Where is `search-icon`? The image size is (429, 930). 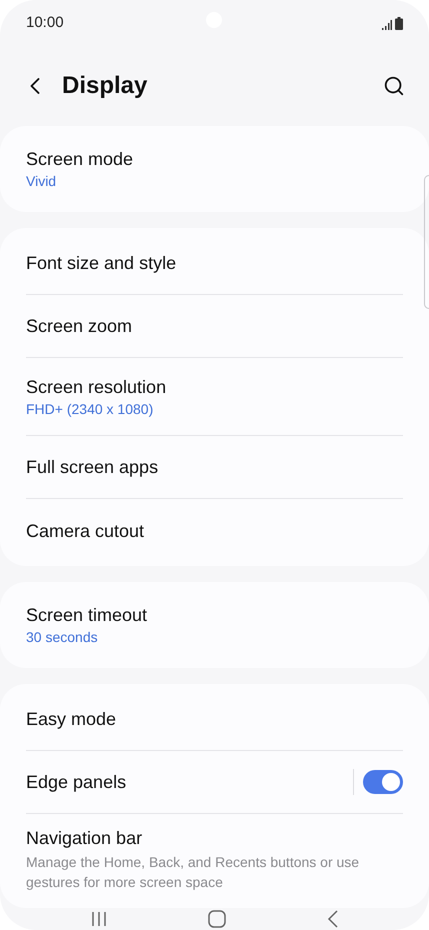 search-icon is located at coordinates (394, 86).